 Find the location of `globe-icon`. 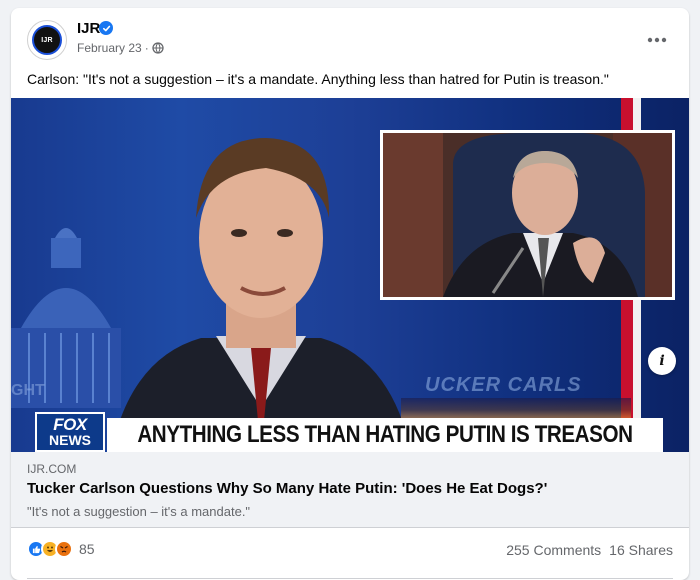

globe-icon is located at coordinates (158, 48).